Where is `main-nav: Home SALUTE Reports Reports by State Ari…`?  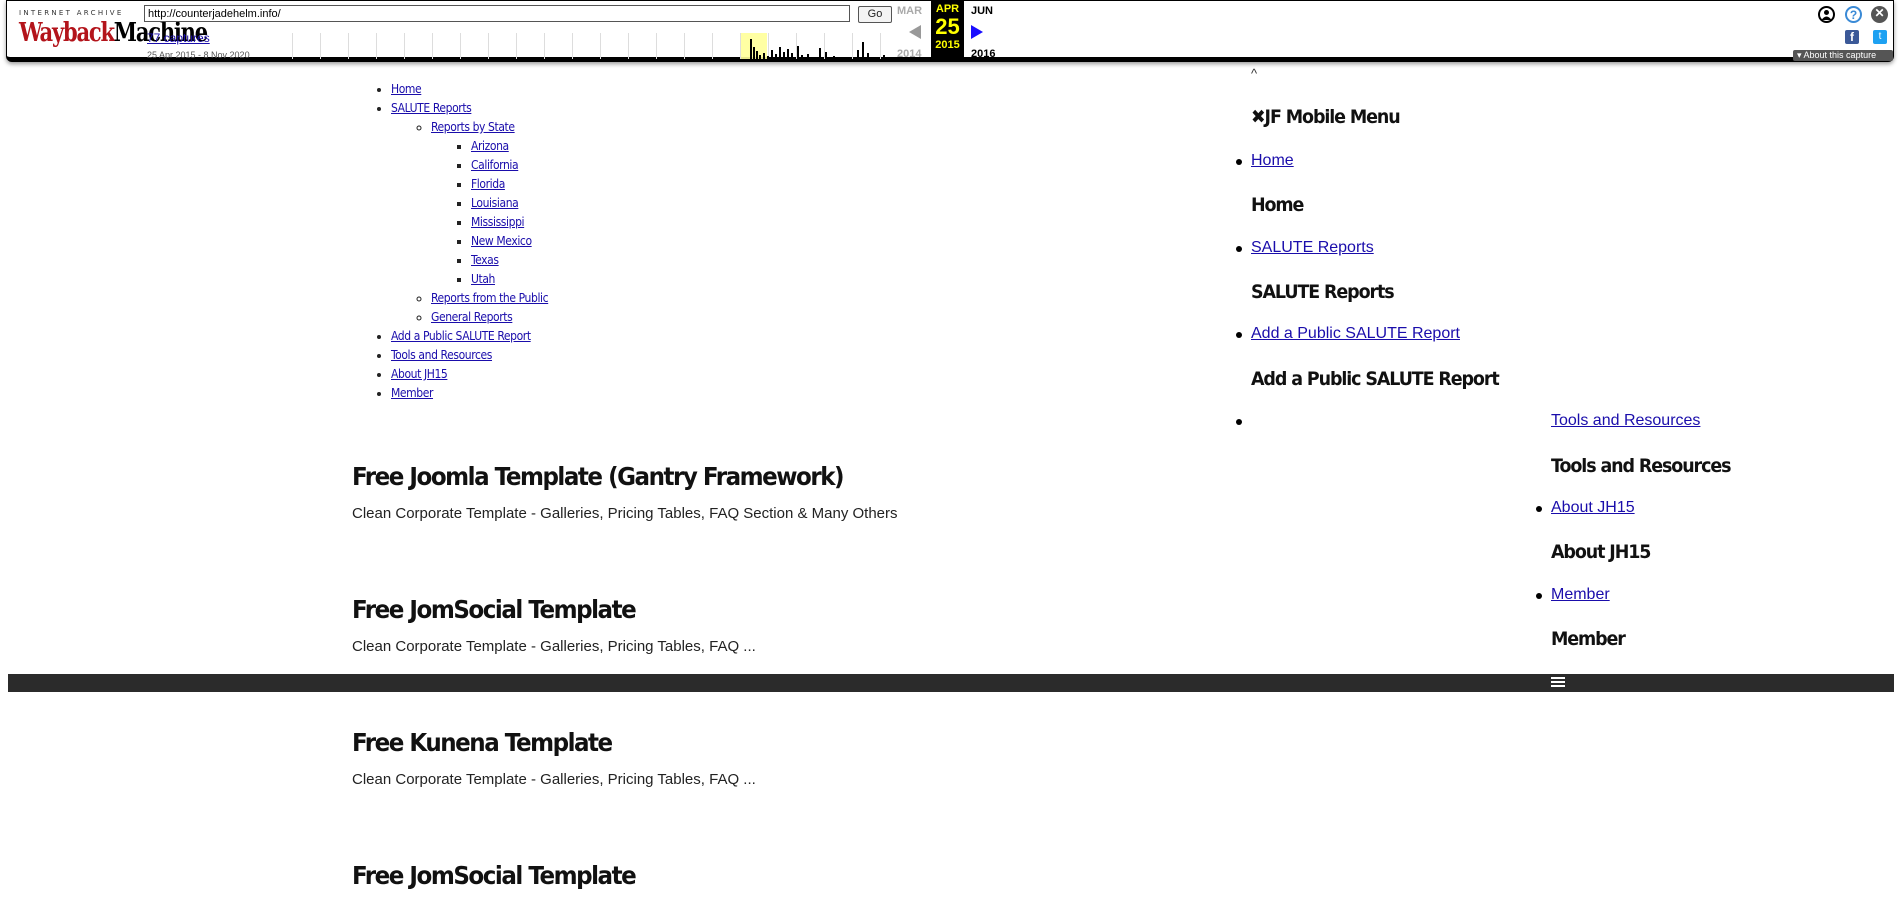 main-nav: Home SALUTE Reports Reports by State Ari… is located at coordinates (450, 241).